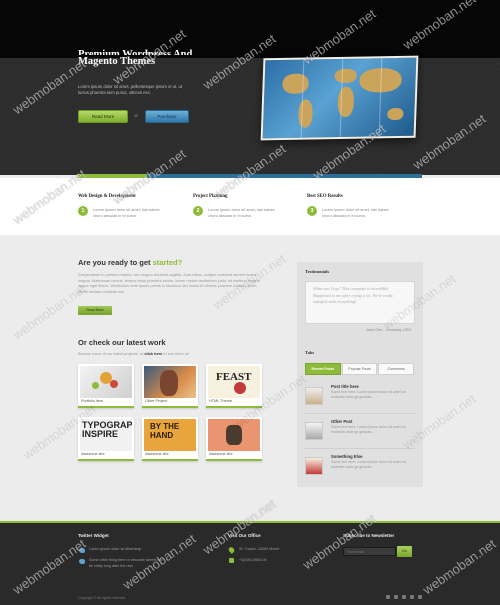 This screenshot has width=500, height=605. Describe the element at coordinates (396, 369) in the screenshot. I see `tab-comments: Comments` at that location.